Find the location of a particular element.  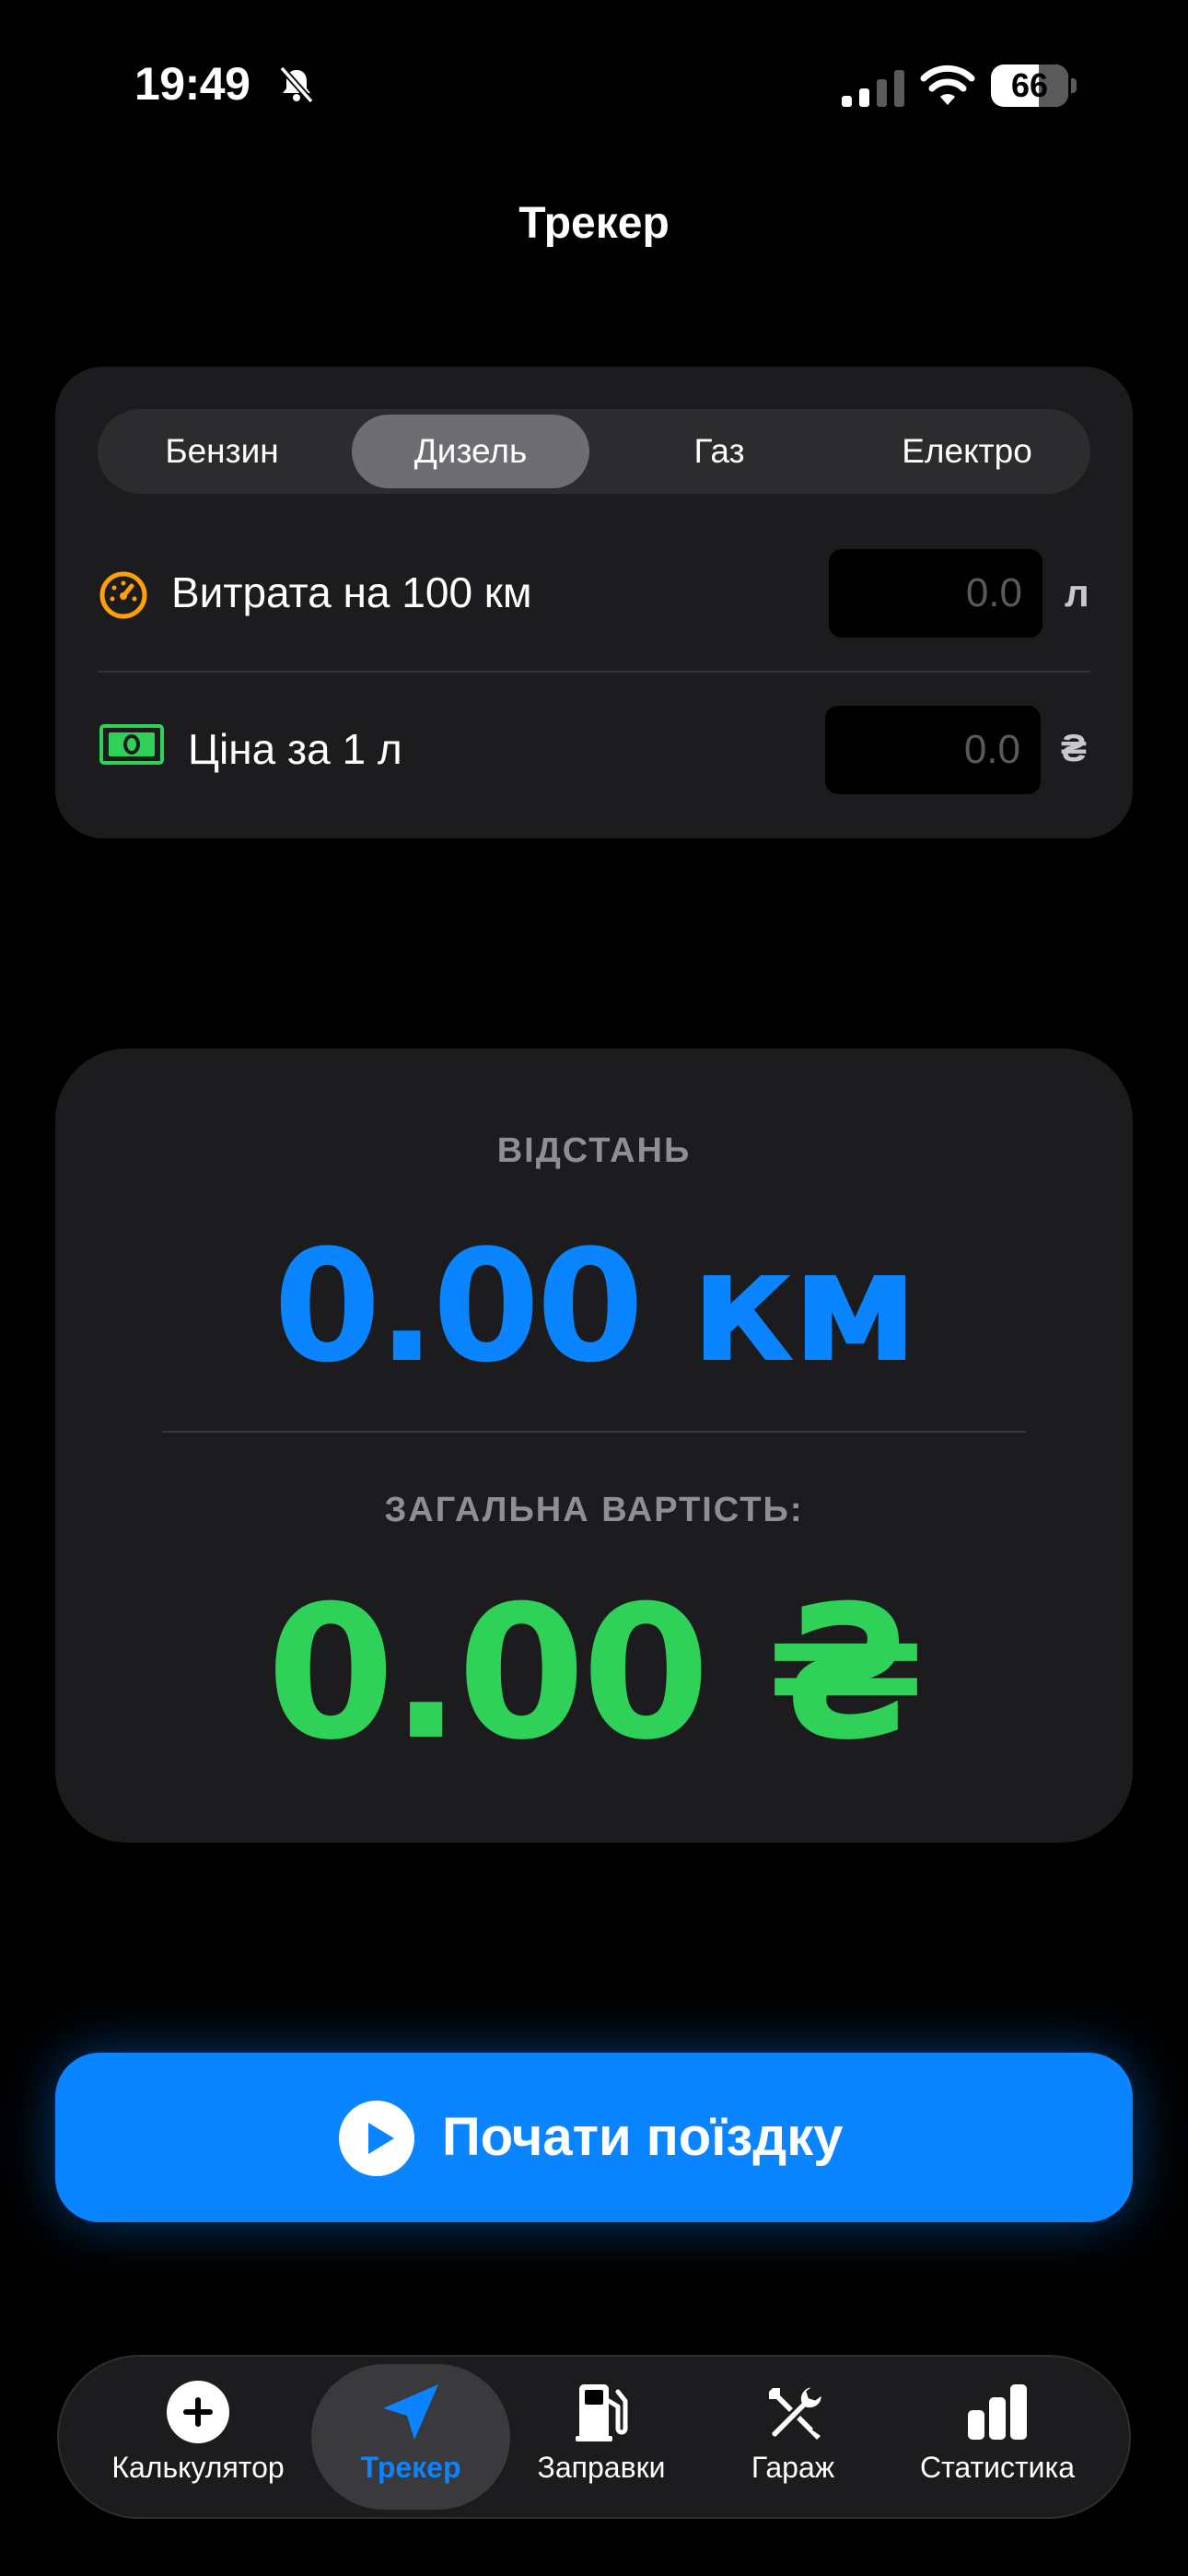

tab-fuel-stations-label: Заправки is located at coordinates (601, 2467).